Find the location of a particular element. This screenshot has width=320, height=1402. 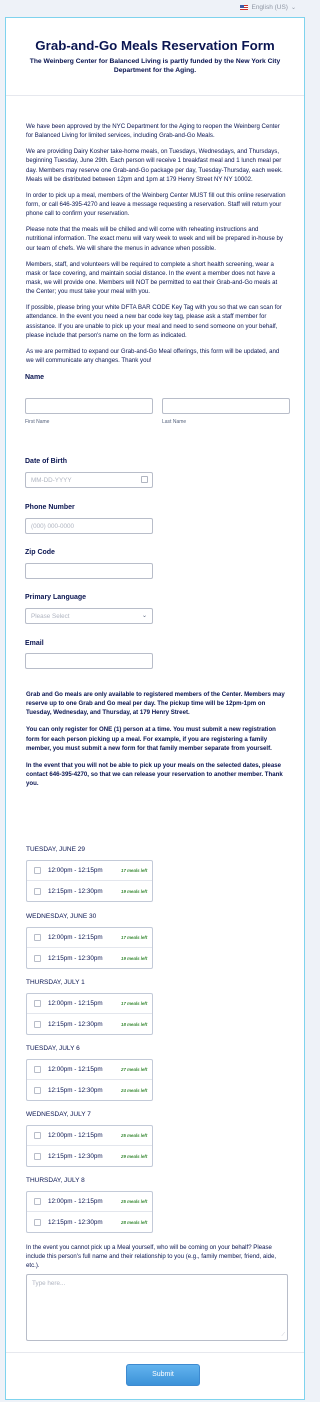

dob-placeholder: MM-DD-YYYY is located at coordinates (51, 480).